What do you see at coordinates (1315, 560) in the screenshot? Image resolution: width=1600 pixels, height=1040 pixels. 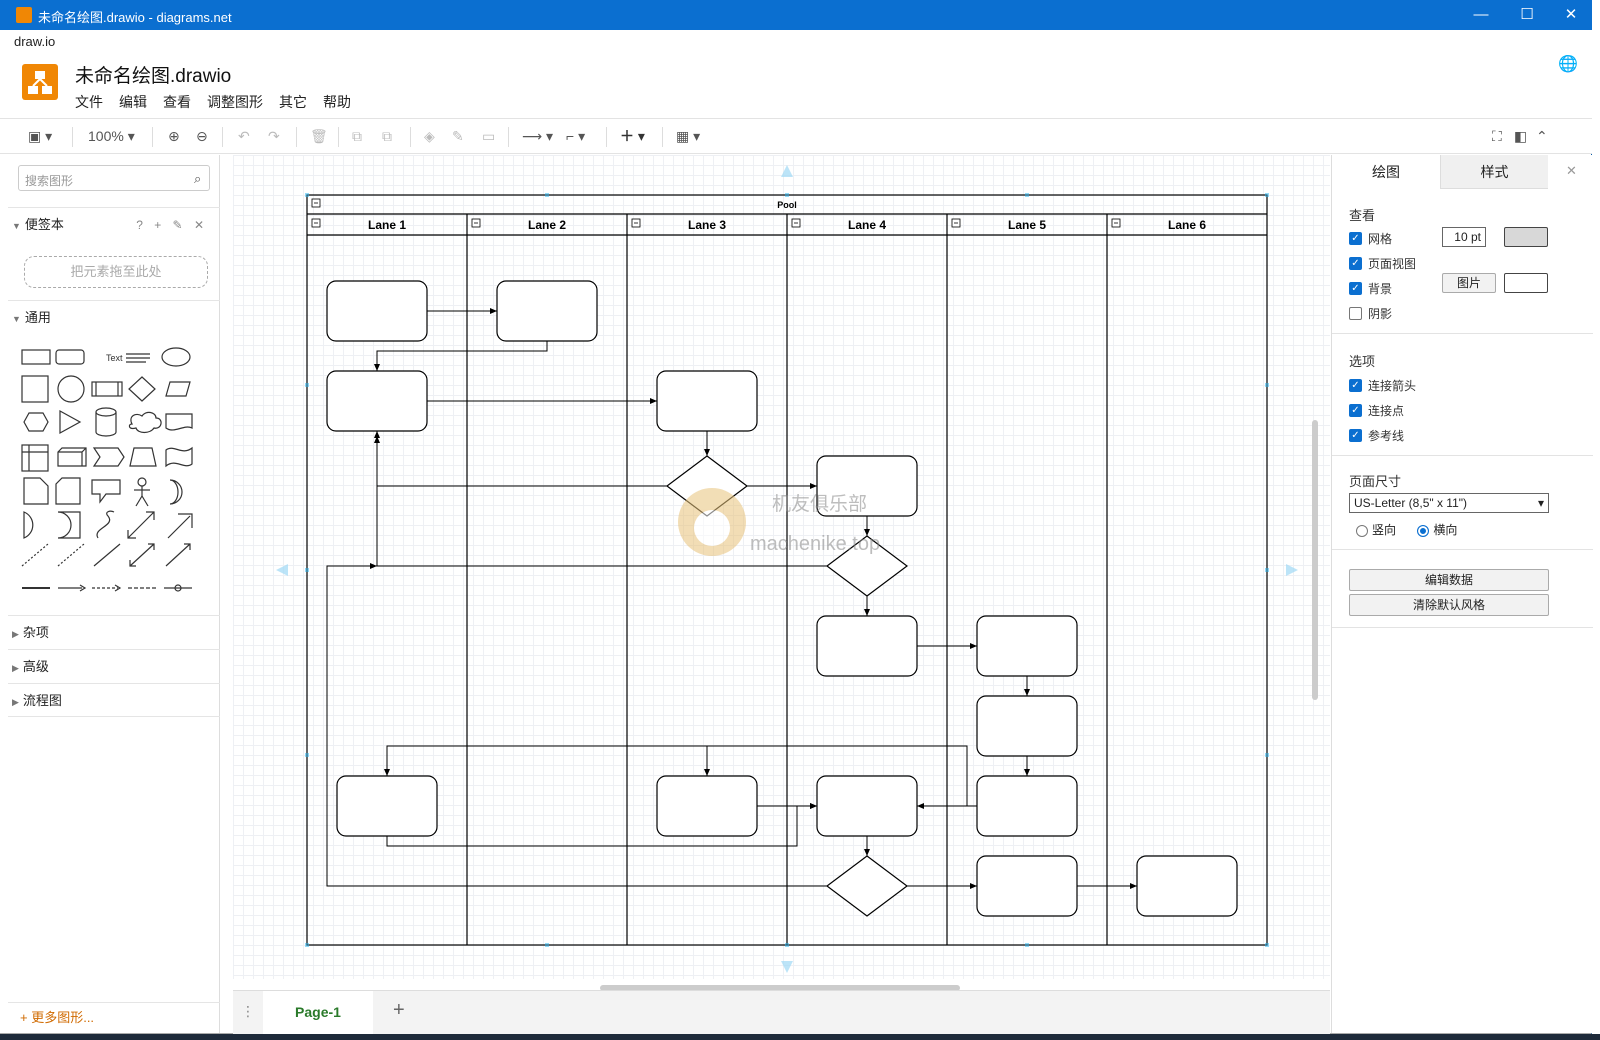 I see `vertical-scrollbar` at bounding box center [1315, 560].